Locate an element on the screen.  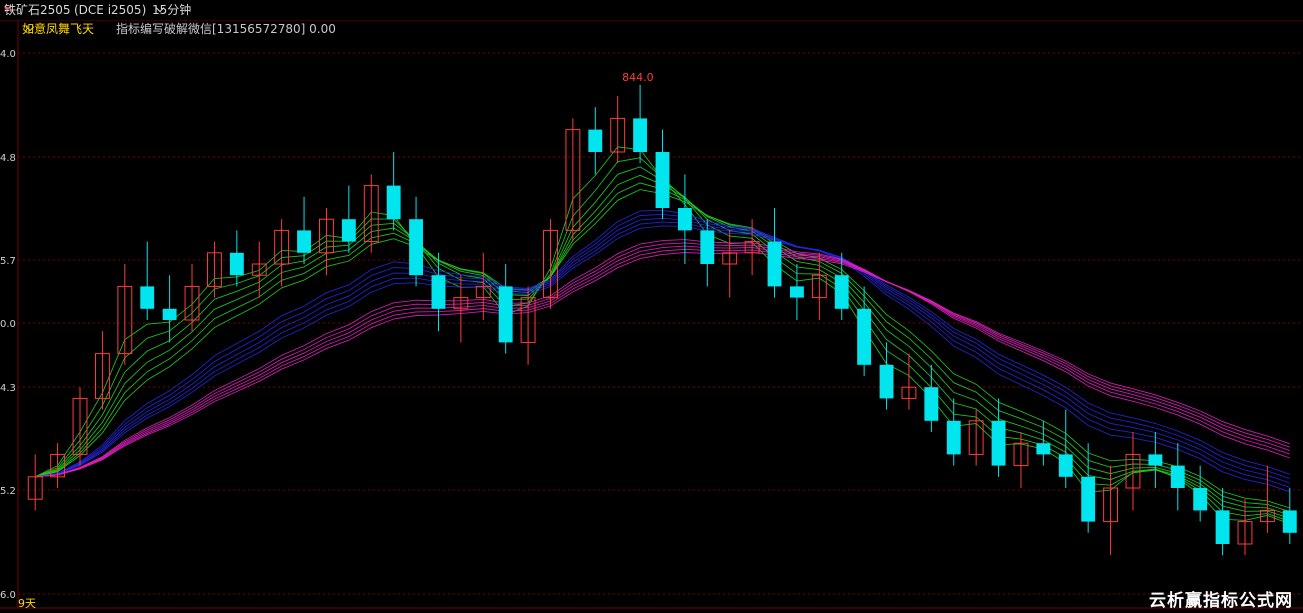
y-tick-label: 0.0 is located at coordinates (8, 324).